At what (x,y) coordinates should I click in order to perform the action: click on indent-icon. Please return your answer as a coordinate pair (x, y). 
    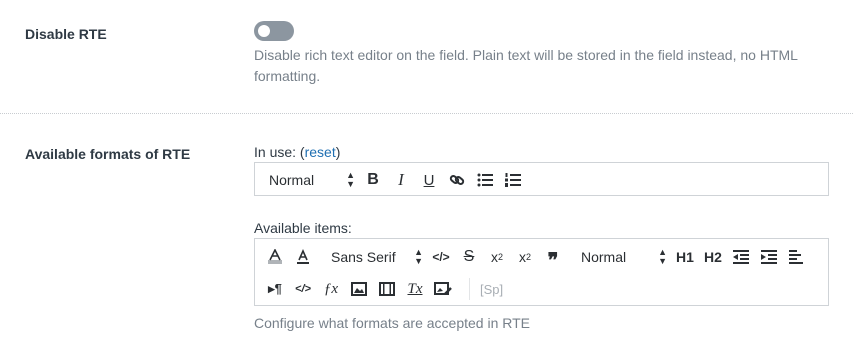
    Looking at the image, I should click on (769, 257).